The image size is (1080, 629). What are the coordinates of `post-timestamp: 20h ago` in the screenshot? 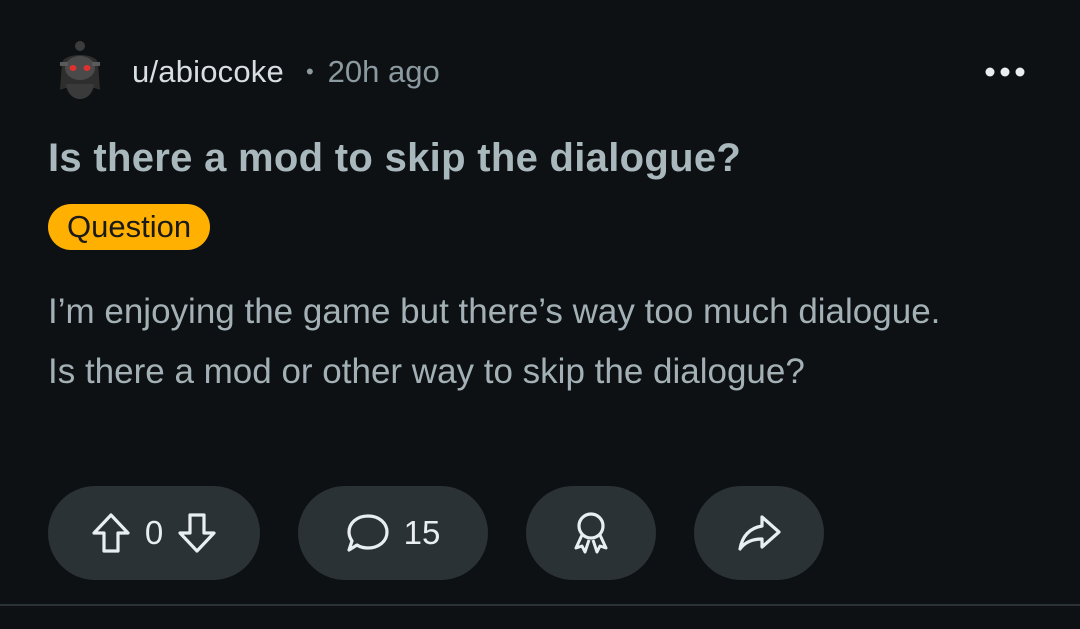 It's located at (383, 71).